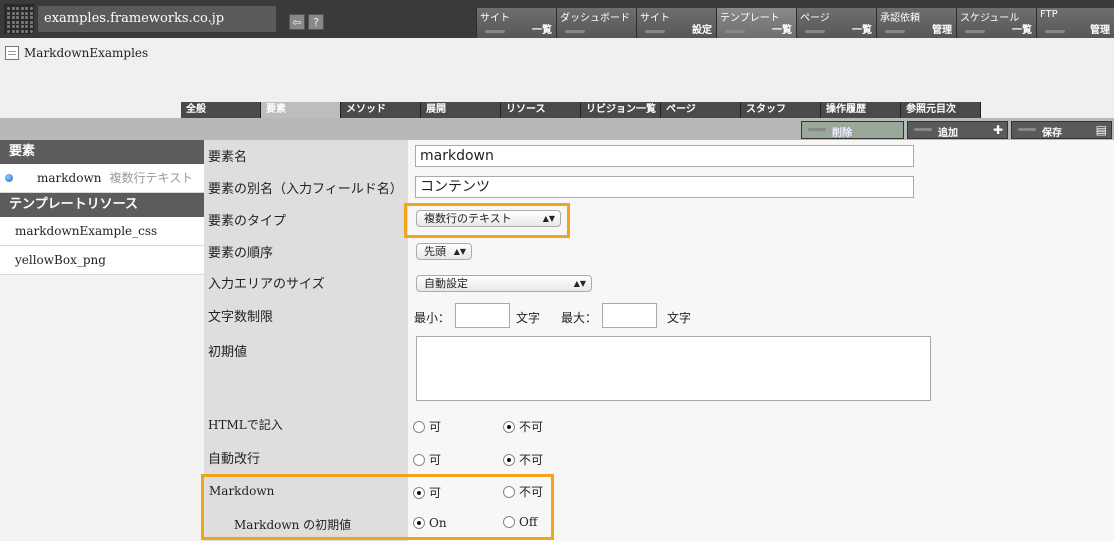  Describe the element at coordinates (679, 318) in the screenshot. I see `max-unit: 文字` at that location.